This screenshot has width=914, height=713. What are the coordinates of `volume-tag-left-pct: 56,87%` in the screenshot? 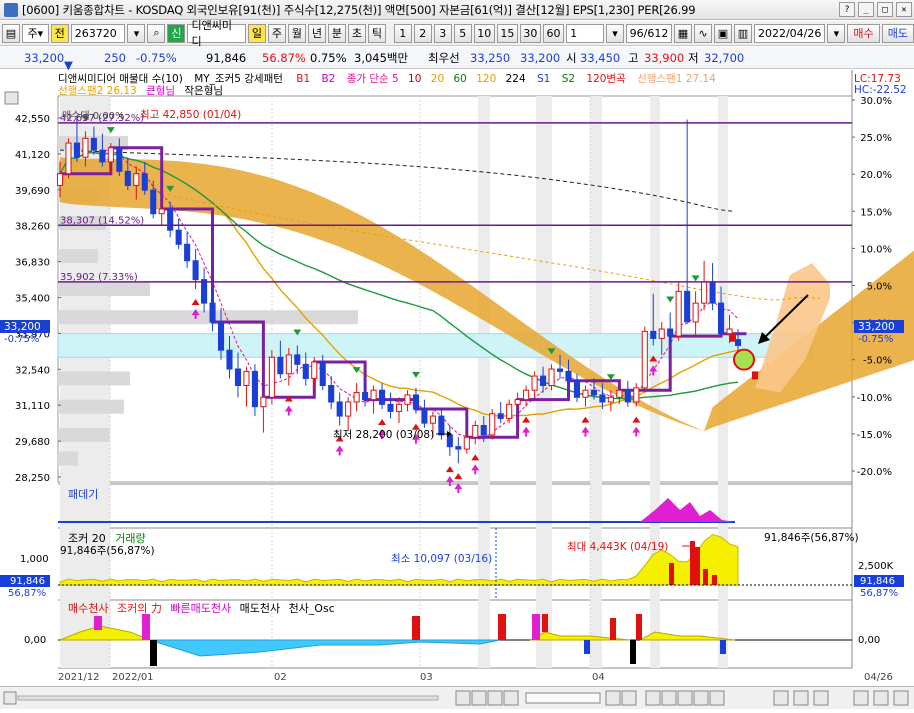 It's located at (27, 593).